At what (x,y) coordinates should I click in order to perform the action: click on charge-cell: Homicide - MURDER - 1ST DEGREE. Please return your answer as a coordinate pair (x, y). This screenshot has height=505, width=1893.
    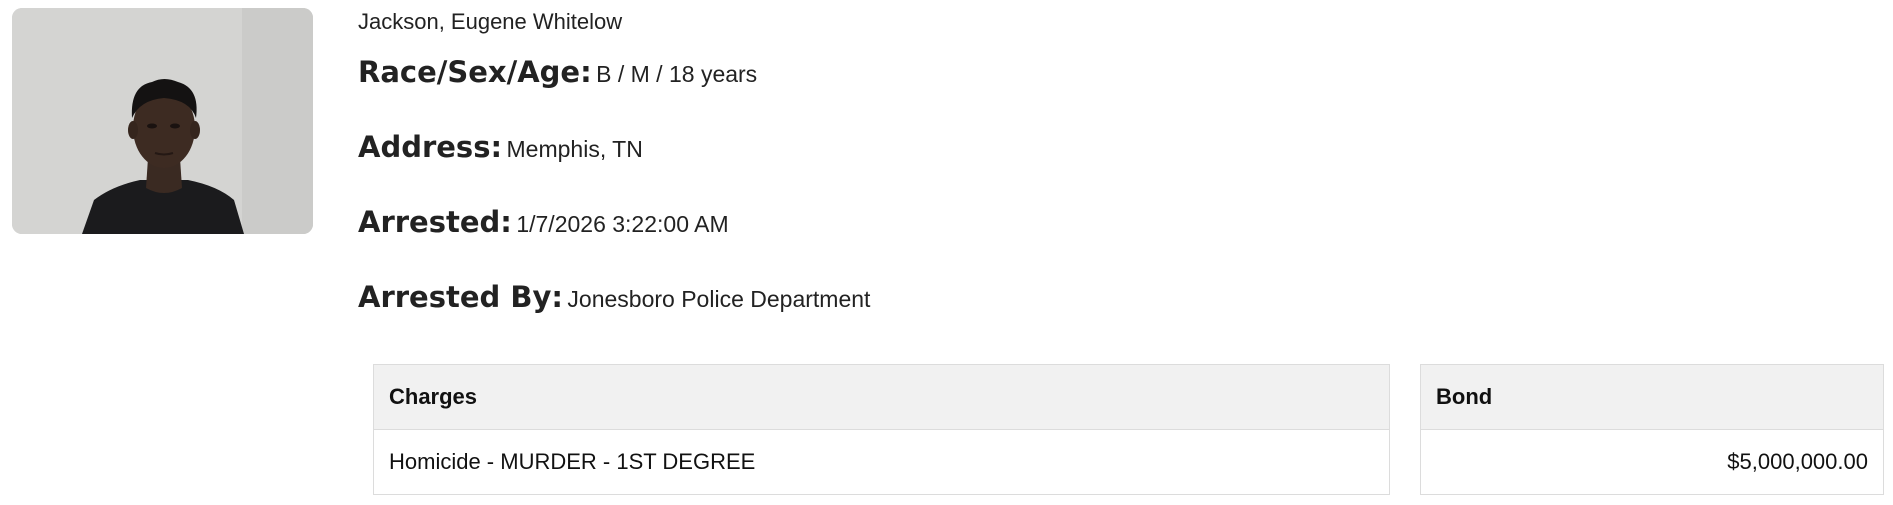
    Looking at the image, I should click on (881, 462).